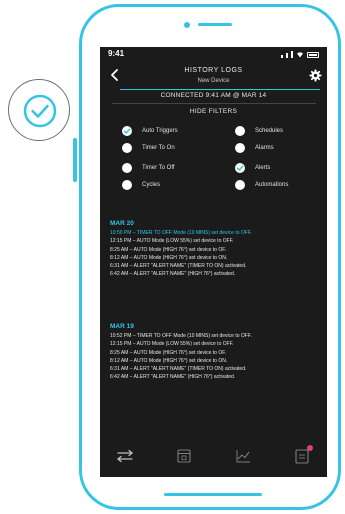 The width and height of the screenshot is (345, 514). What do you see at coordinates (213, 95) in the screenshot?
I see `connection-status: CONNECTED 9:41 AM @ MAR 14` at bounding box center [213, 95].